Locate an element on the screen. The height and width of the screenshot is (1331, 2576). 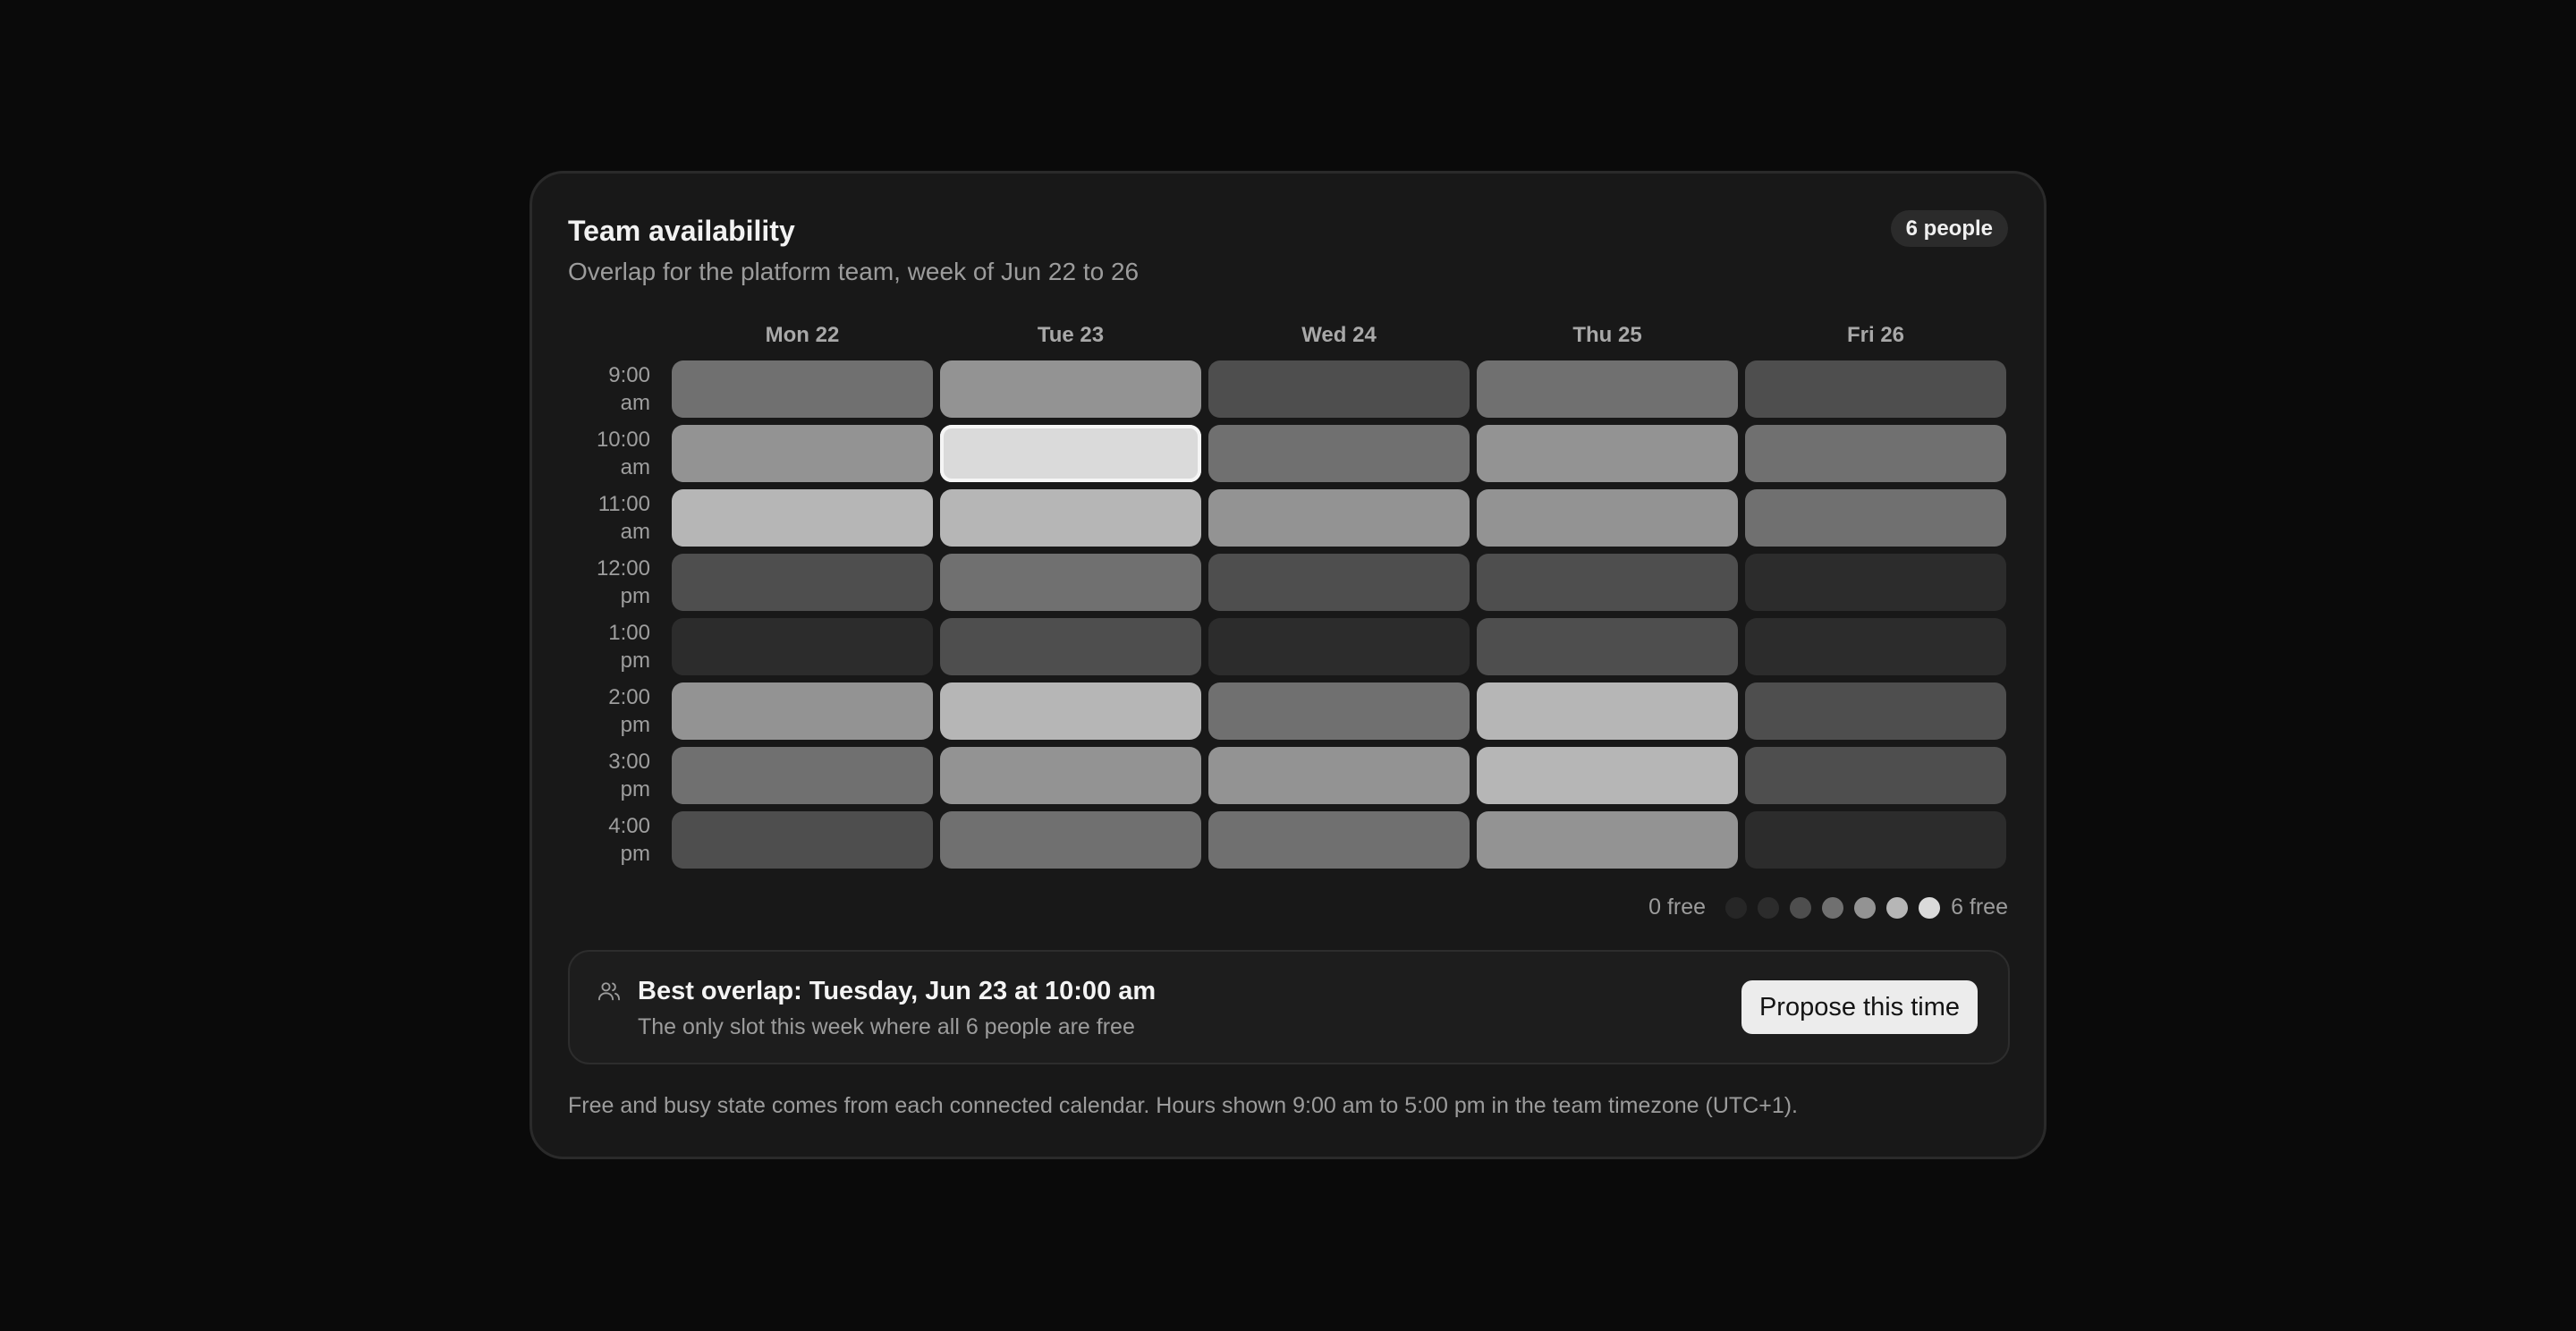
time-label: 11:00 am is located at coordinates (616, 518).